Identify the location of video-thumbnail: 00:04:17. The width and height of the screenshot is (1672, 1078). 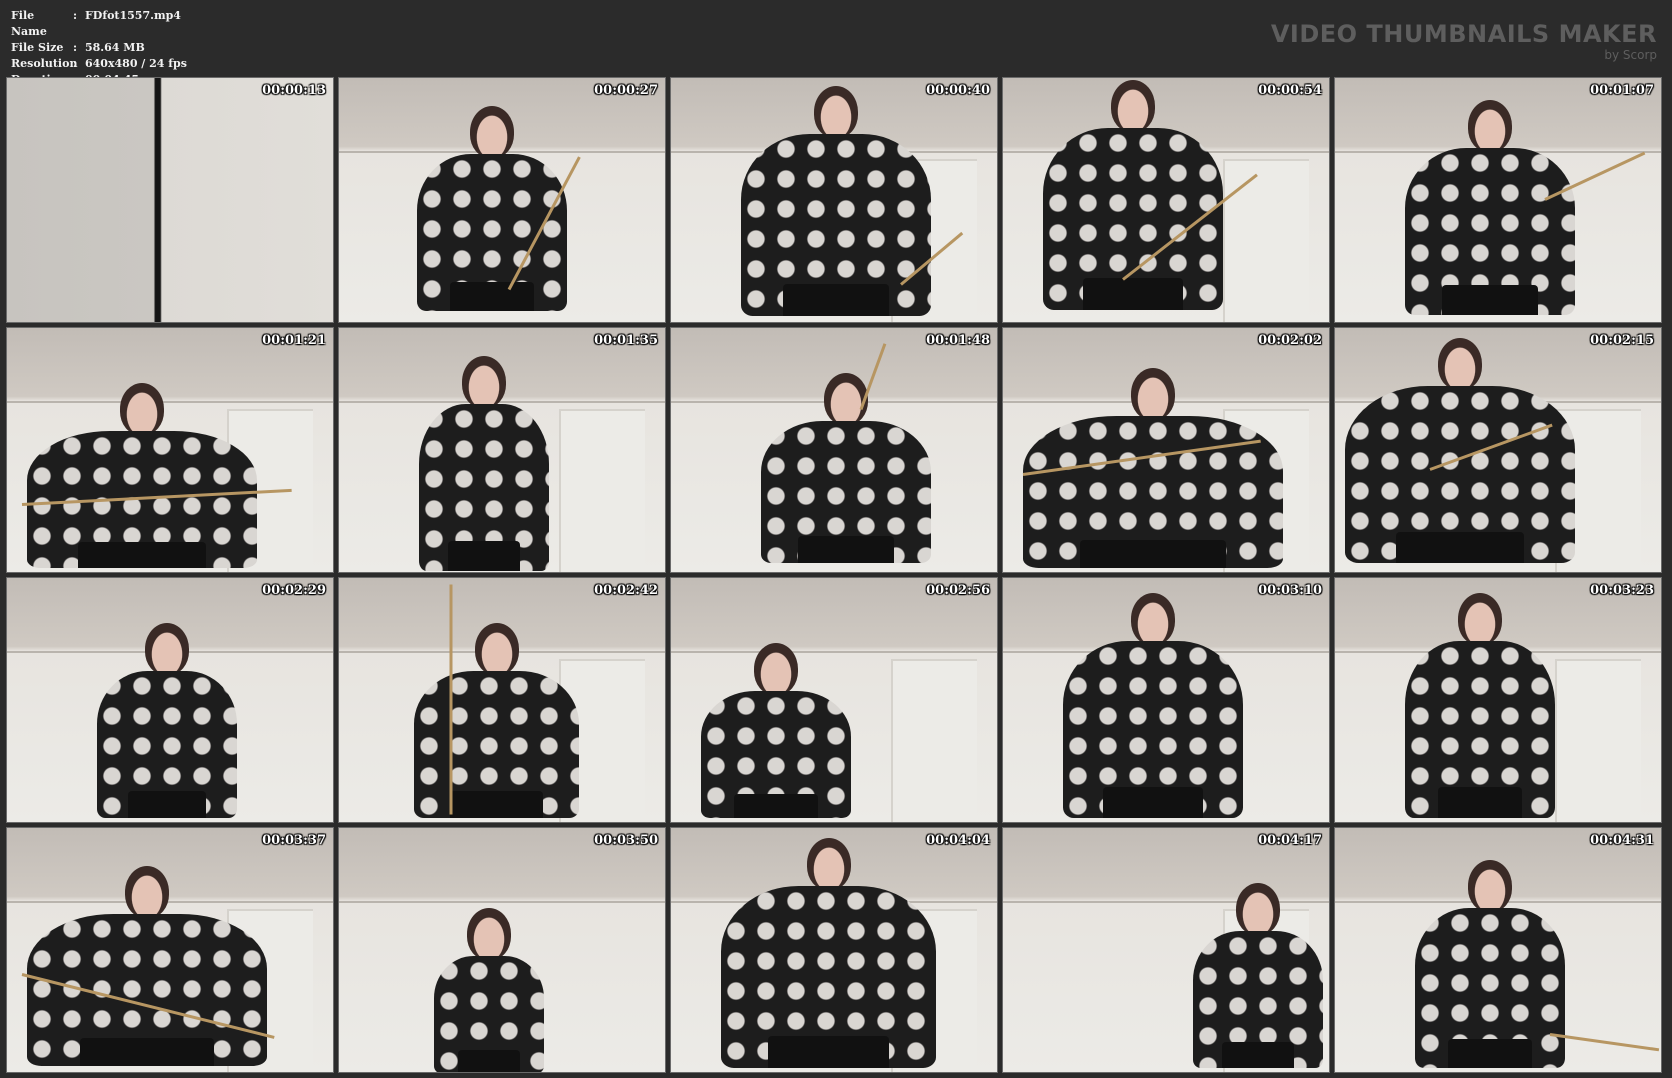
(1166, 950).